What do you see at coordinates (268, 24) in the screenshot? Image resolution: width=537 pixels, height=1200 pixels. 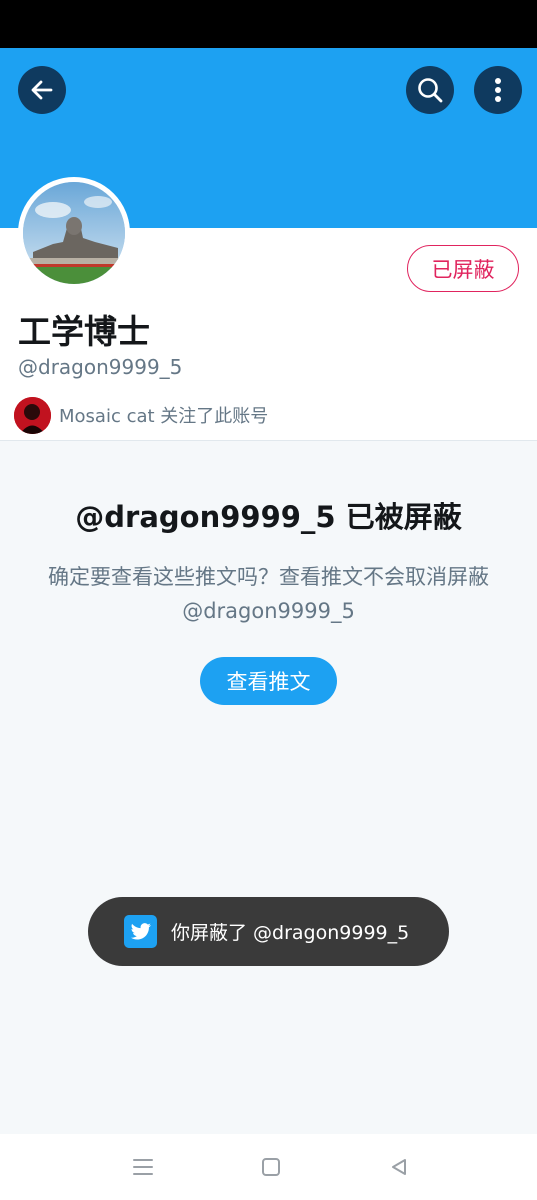 I see `status-bar` at bounding box center [268, 24].